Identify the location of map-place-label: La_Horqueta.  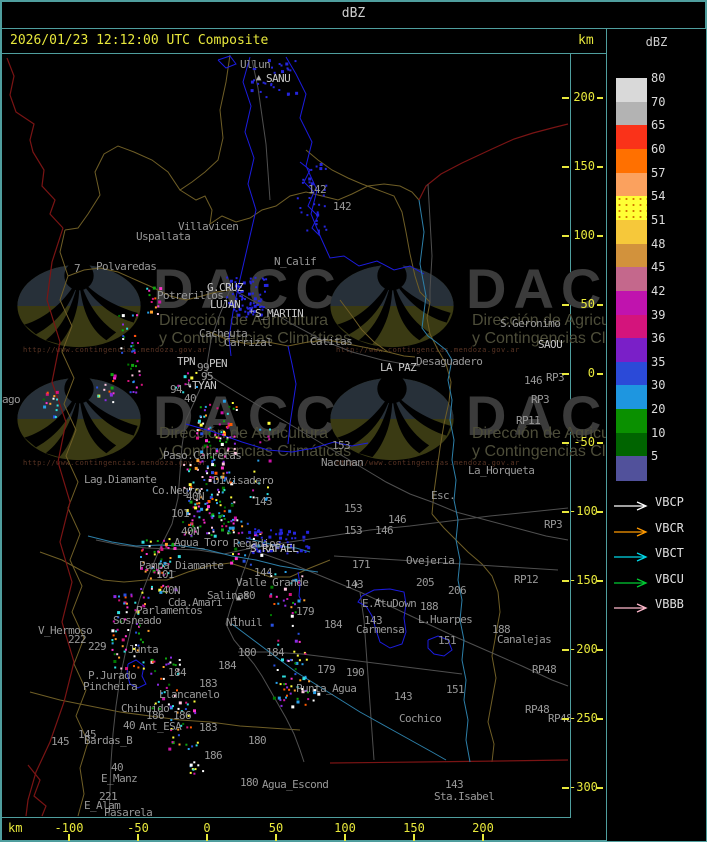
(501, 470).